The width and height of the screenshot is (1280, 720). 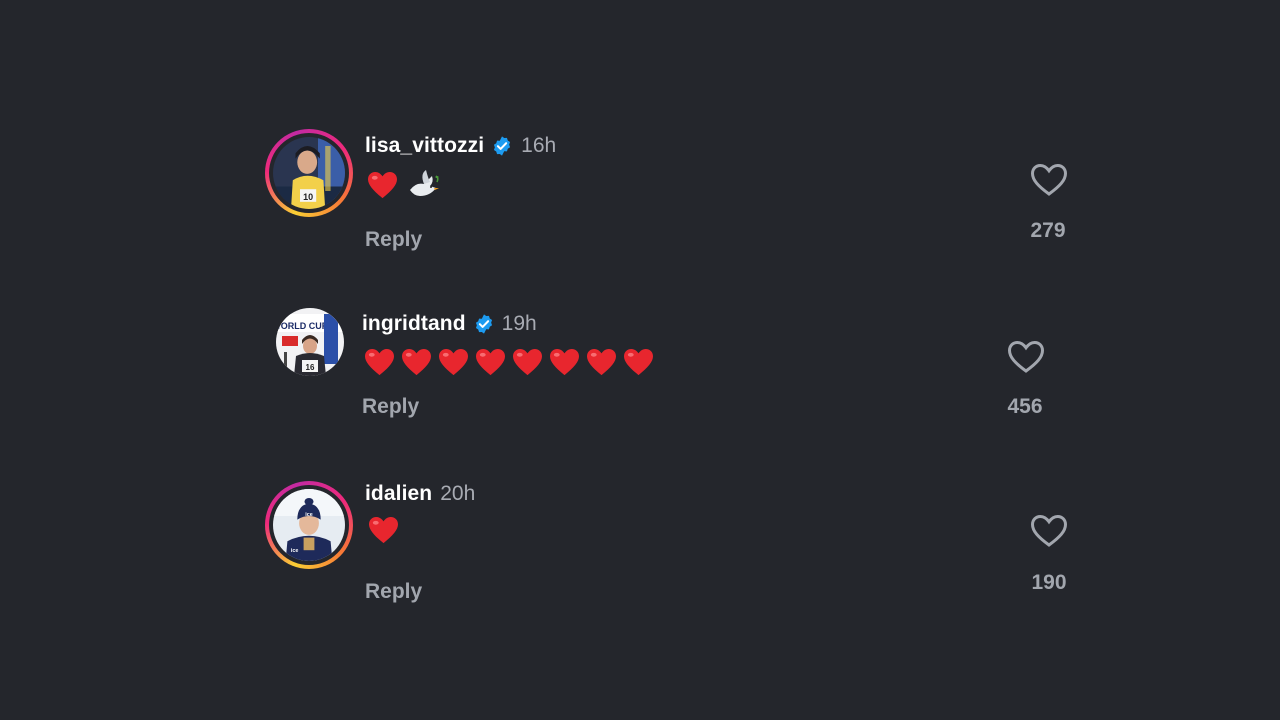 I want to click on avatar-image: 10, so click(x=309, y=173).